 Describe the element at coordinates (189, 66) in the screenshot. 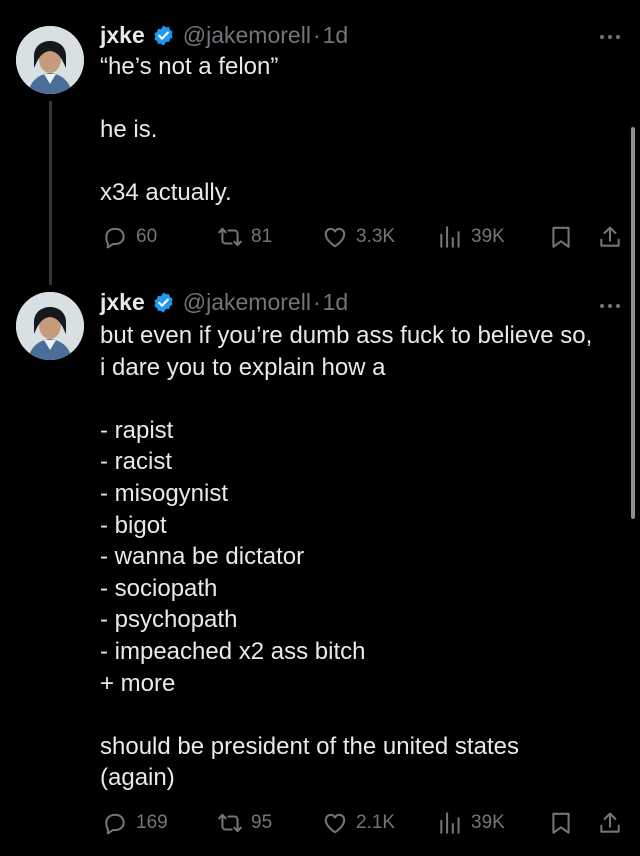

I see `tweet-text-line: “he’s not a felon”` at that location.